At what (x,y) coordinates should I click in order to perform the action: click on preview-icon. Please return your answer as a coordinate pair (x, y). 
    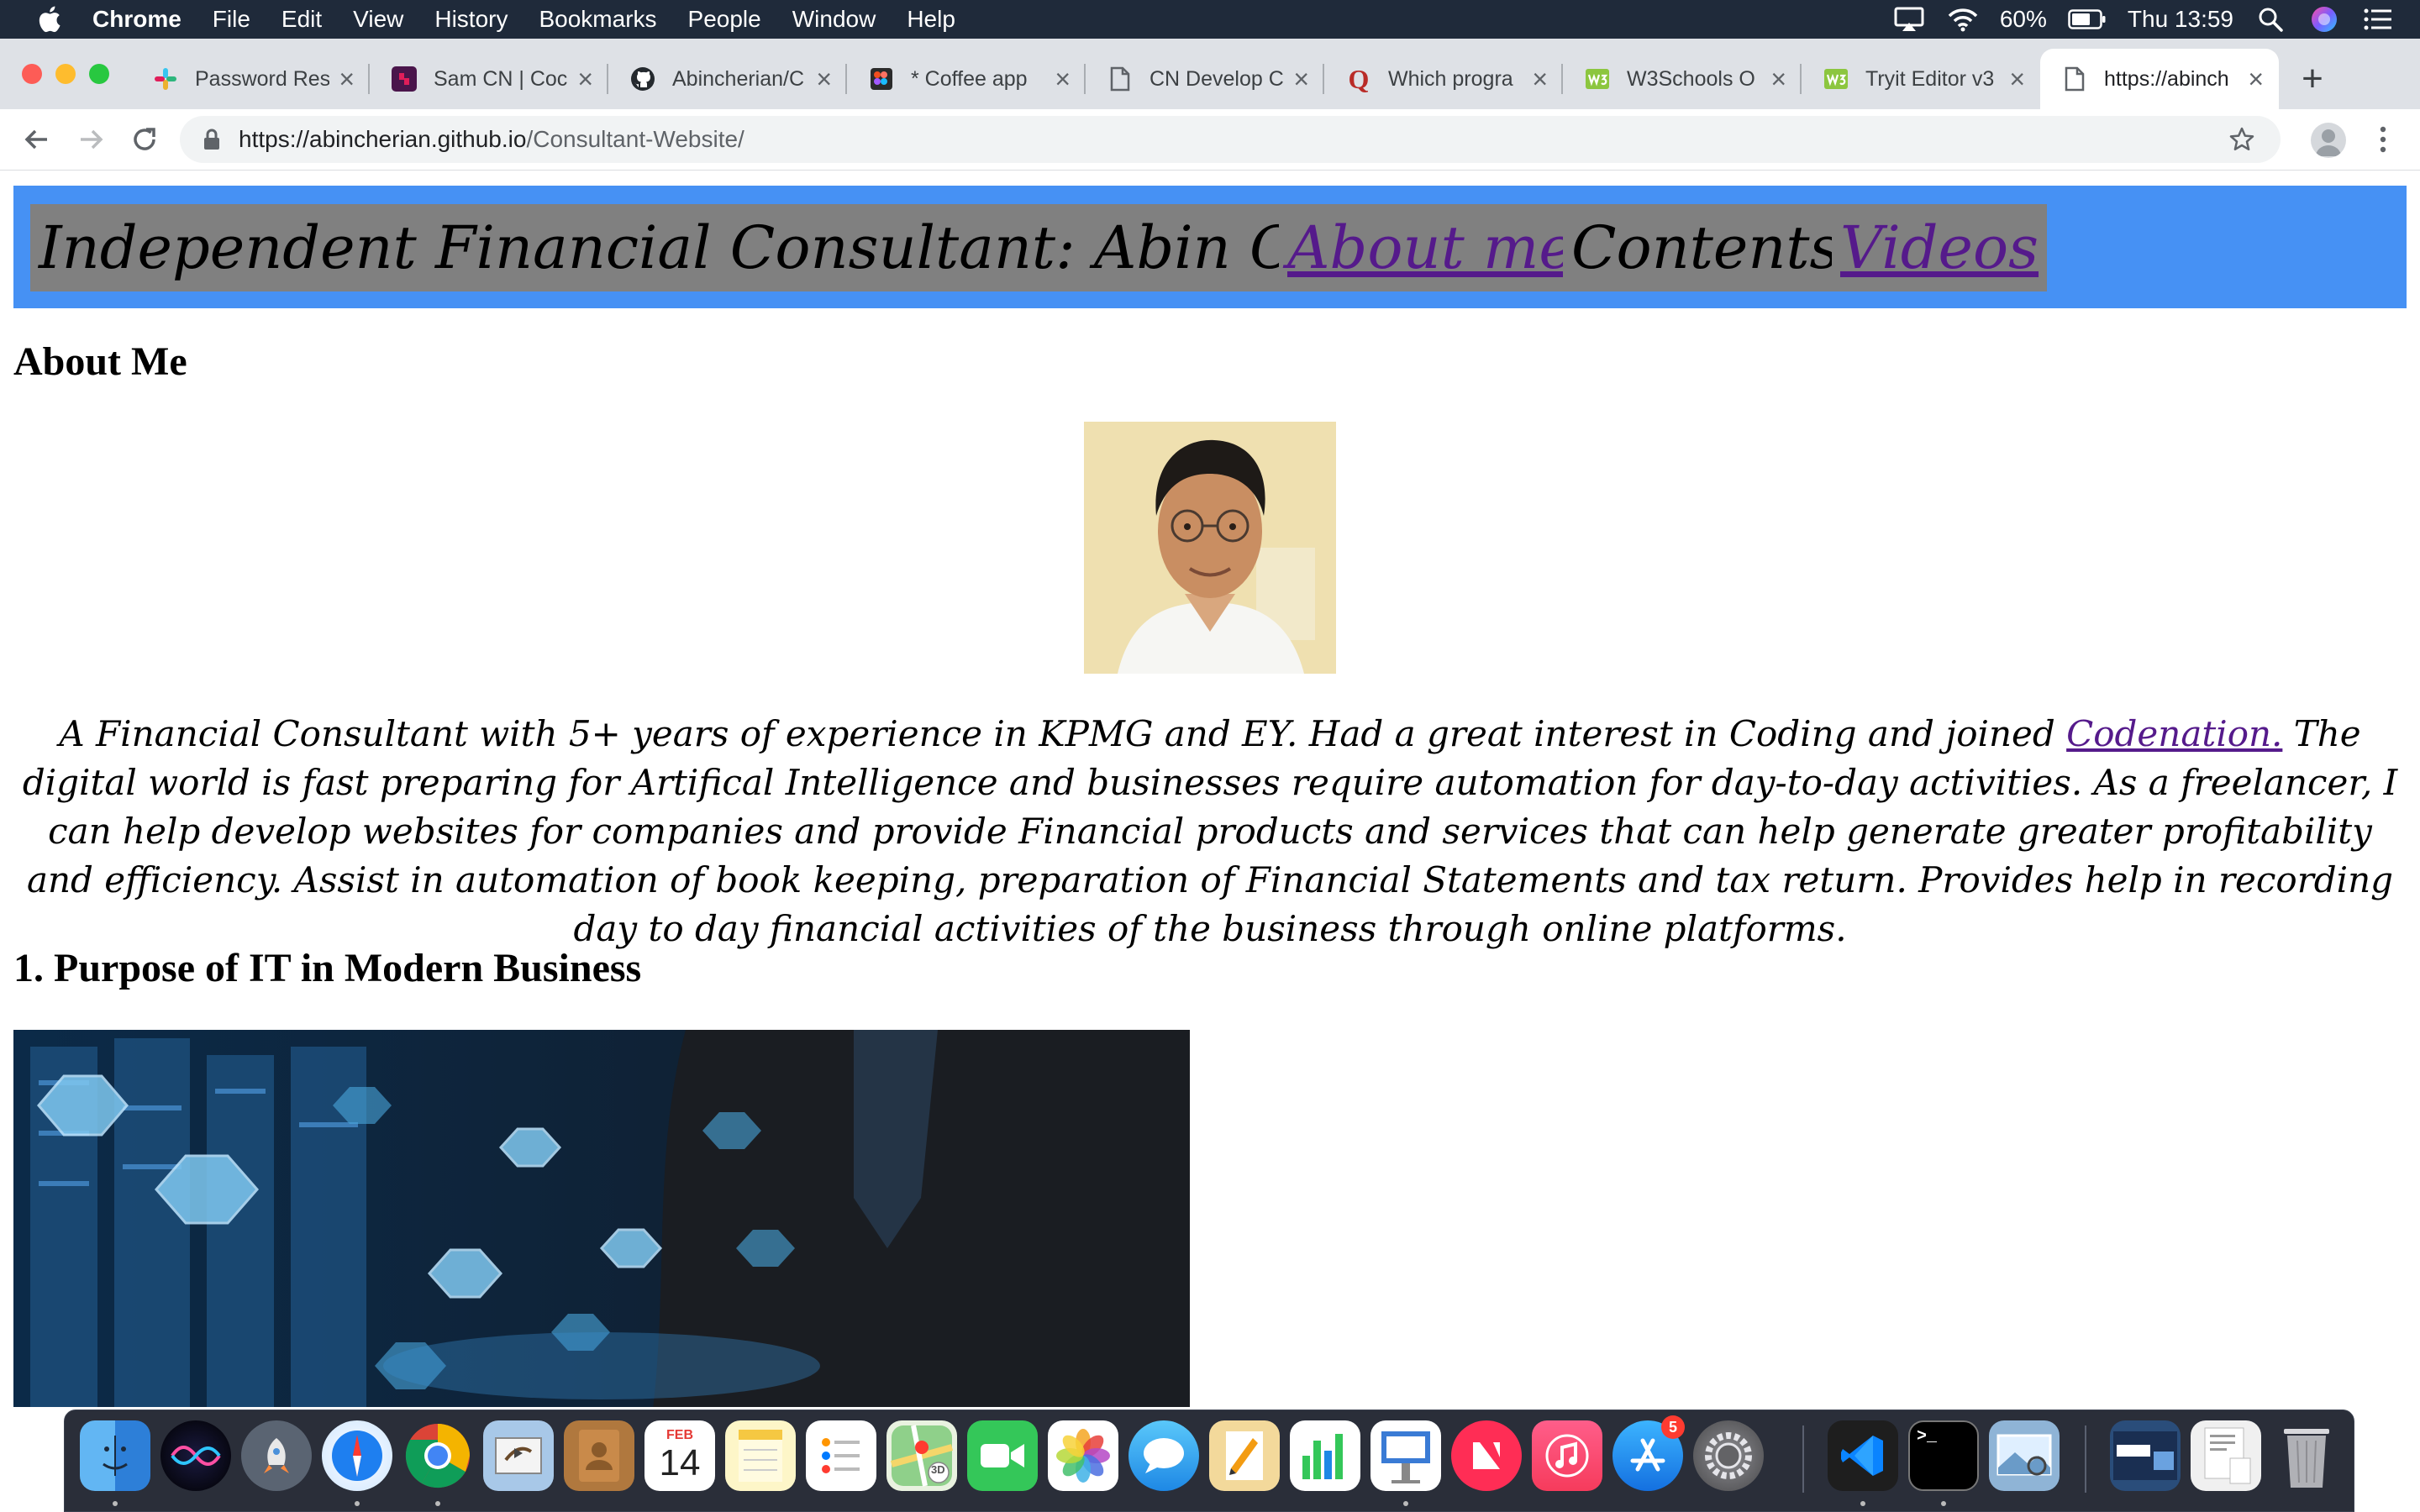
    Looking at the image, I should click on (2025, 1455).